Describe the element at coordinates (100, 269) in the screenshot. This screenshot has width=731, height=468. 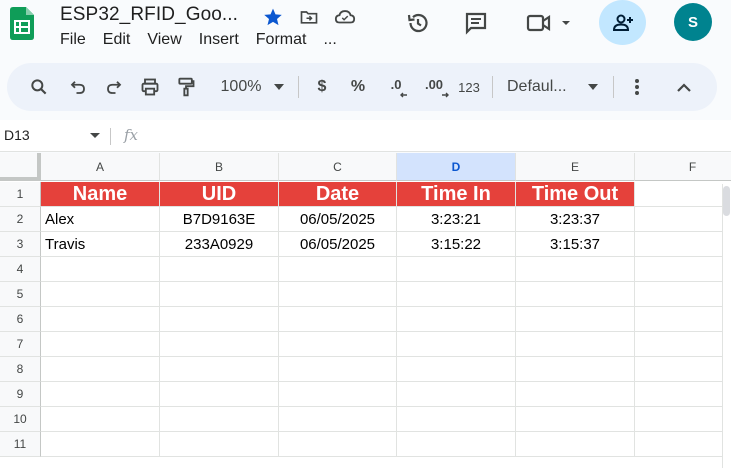
I see `cell-a4` at that location.